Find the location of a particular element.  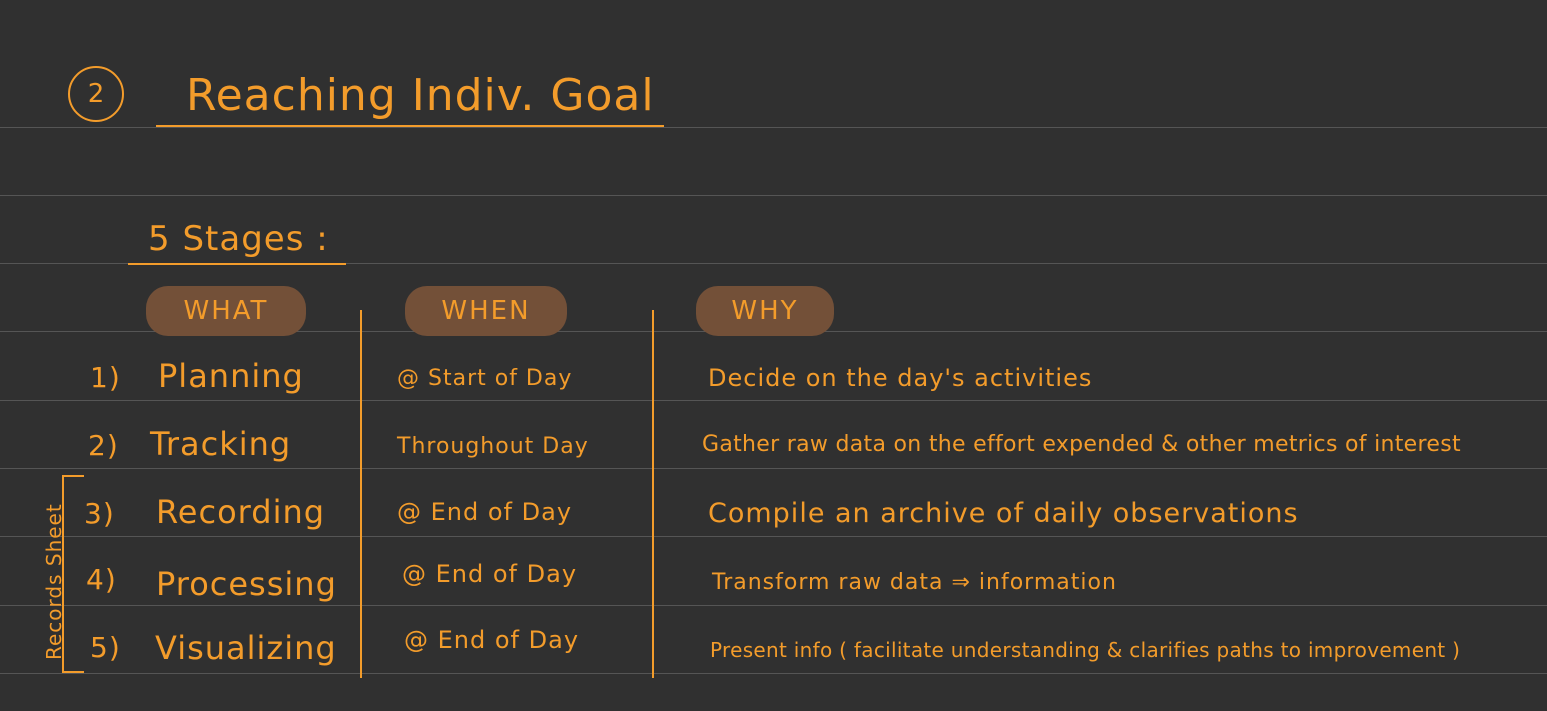

section-number: 2 is located at coordinates (96, 94).